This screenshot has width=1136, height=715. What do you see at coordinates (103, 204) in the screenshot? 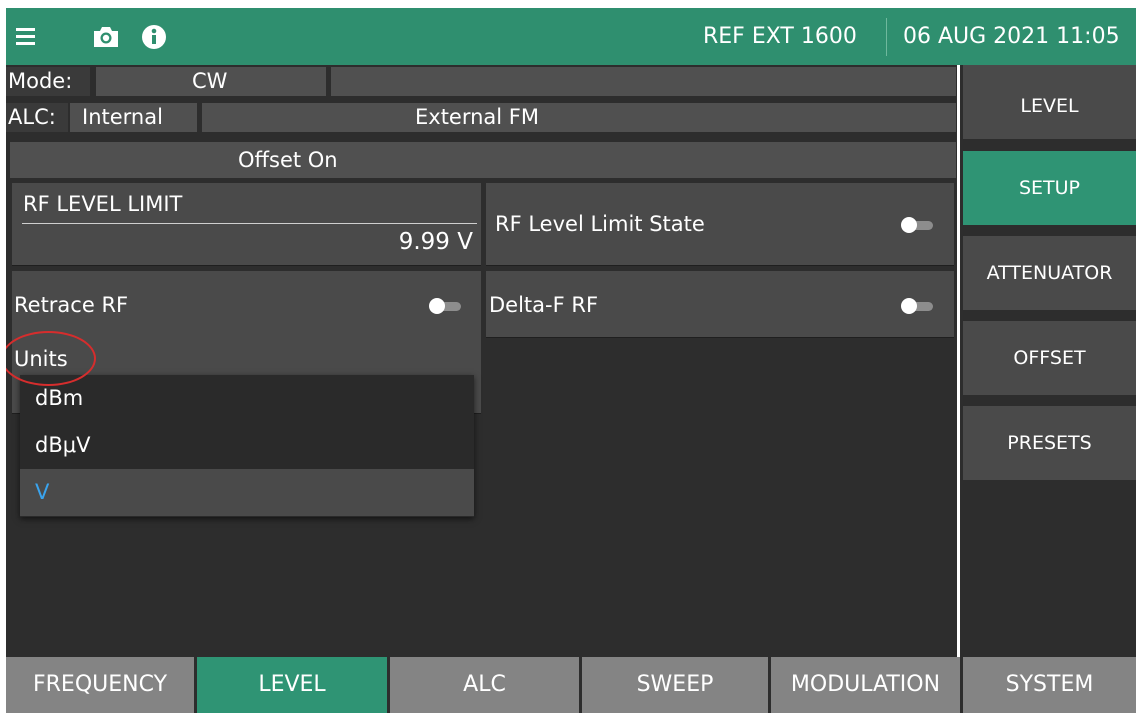
I see `rf-level-limit-label: RF LEVEL LIMIT` at bounding box center [103, 204].